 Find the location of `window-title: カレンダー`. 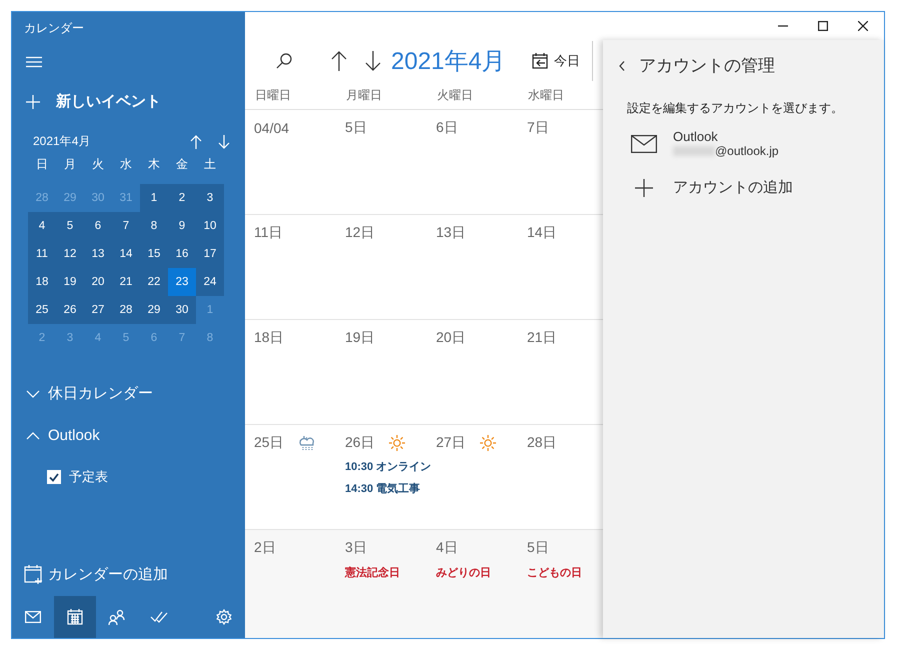

window-title: カレンダー is located at coordinates (54, 28).